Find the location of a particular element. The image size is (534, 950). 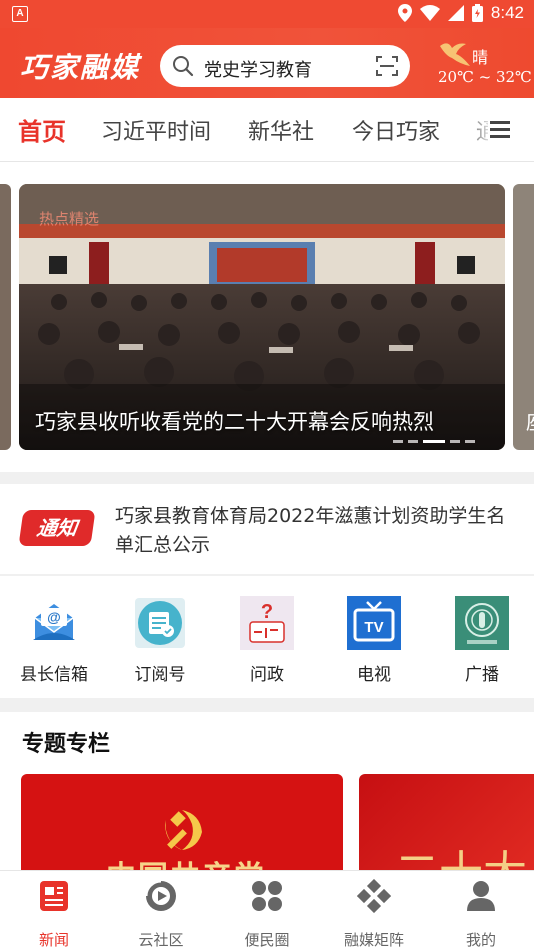

status-icons: 8:42 is located at coordinates (460, 13).